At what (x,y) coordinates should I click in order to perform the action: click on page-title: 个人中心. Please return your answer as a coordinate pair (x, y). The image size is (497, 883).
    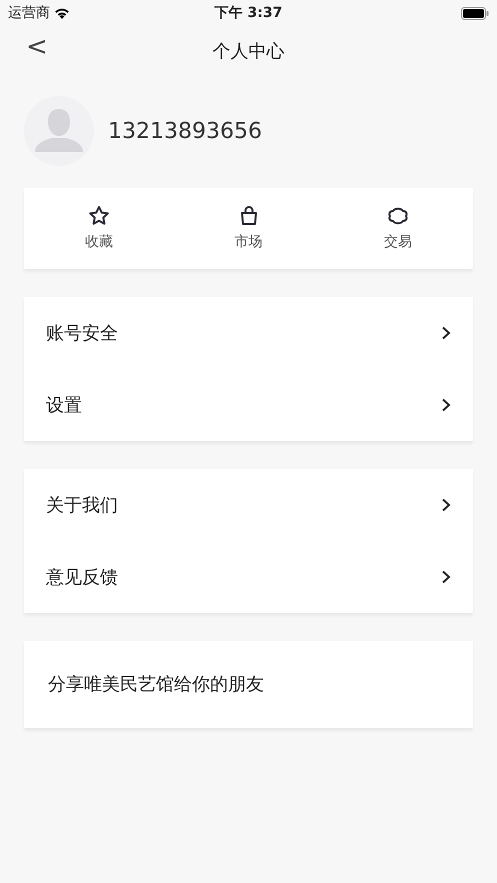
    Looking at the image, I should click on (248, 52).